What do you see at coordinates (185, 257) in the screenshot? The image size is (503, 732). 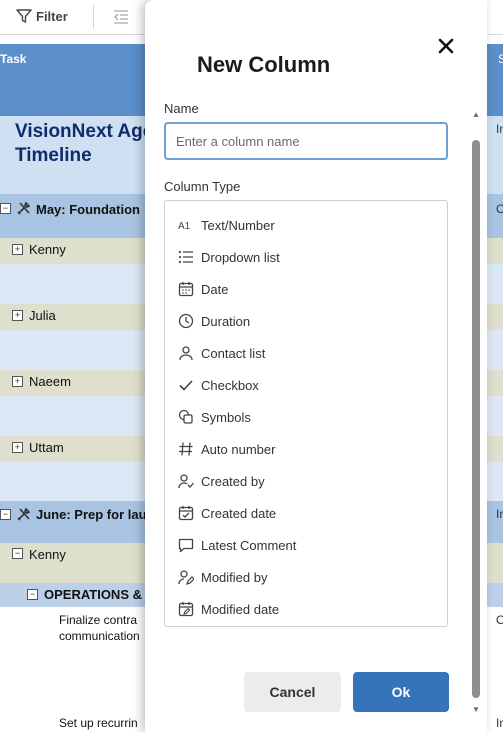 I see `list-icon` at bounding box center [185, 257].